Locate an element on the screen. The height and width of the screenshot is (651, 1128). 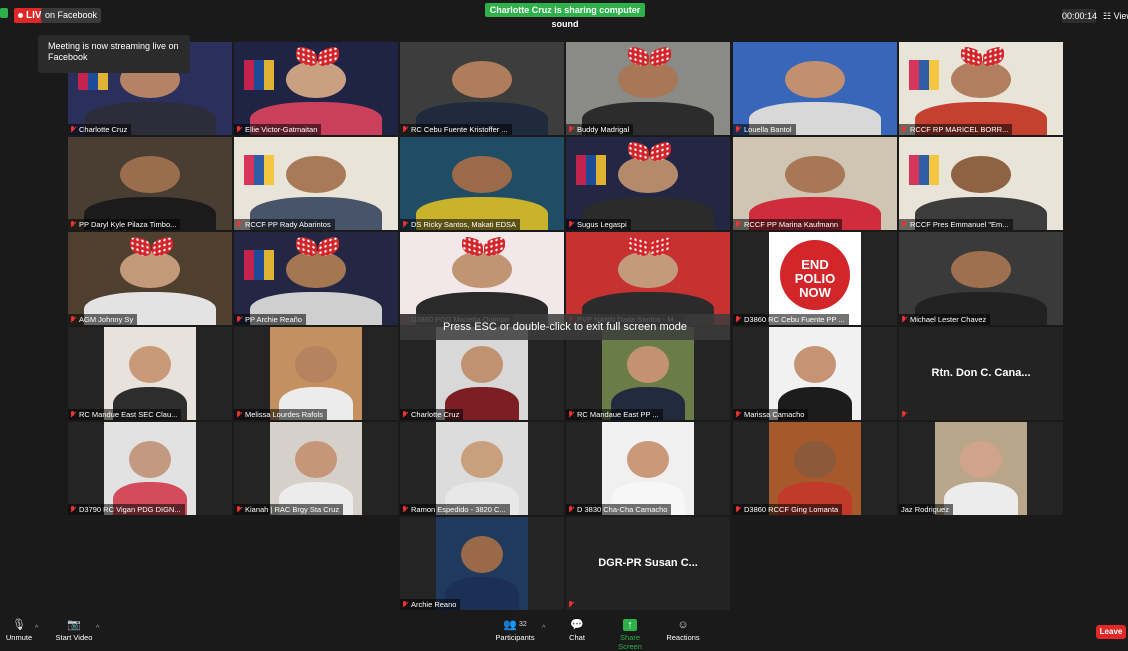
participant-tile: Jaz Rodriguez is located at coordinates (981, 468).